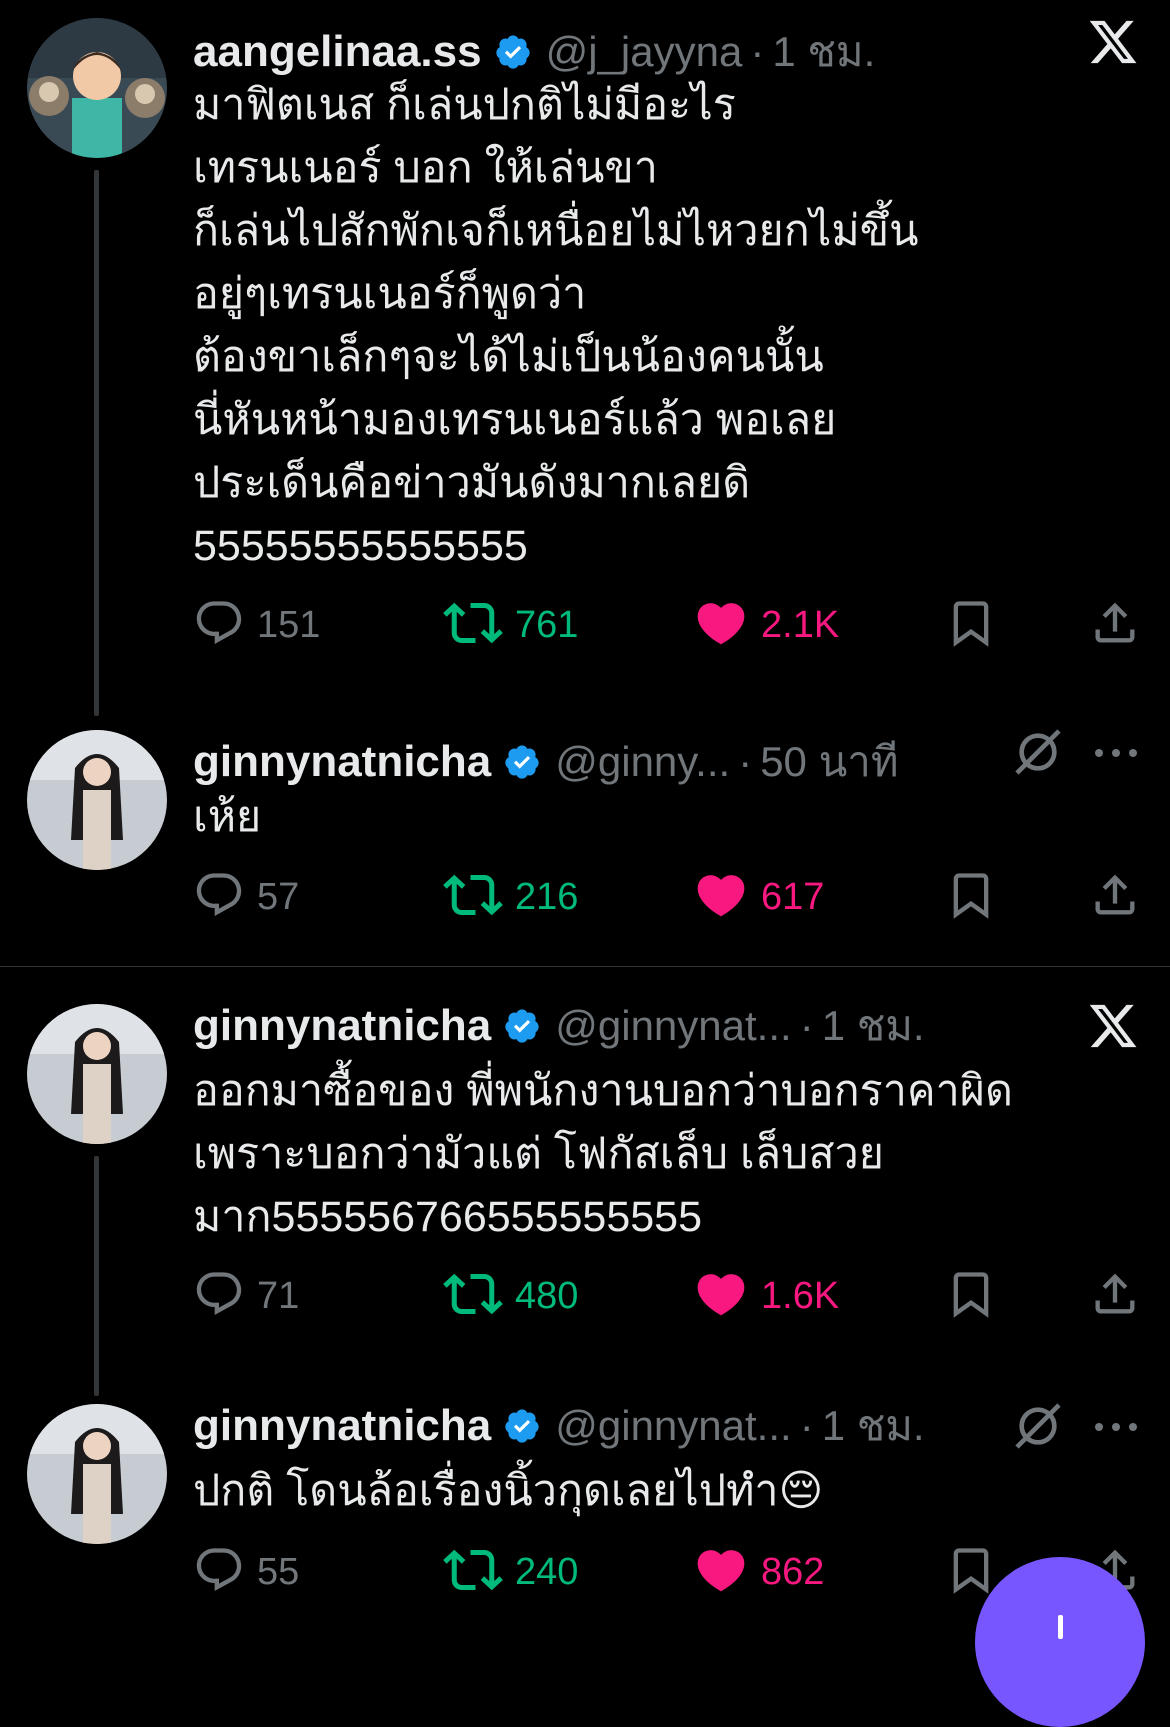 Image resolution: width=1170 pixels, height=1727 pixels. What do you see at coordinates (337, 52) in the screenshot?
I see `display-name: aangelinaa.ss` at bounding box center [337, 52].